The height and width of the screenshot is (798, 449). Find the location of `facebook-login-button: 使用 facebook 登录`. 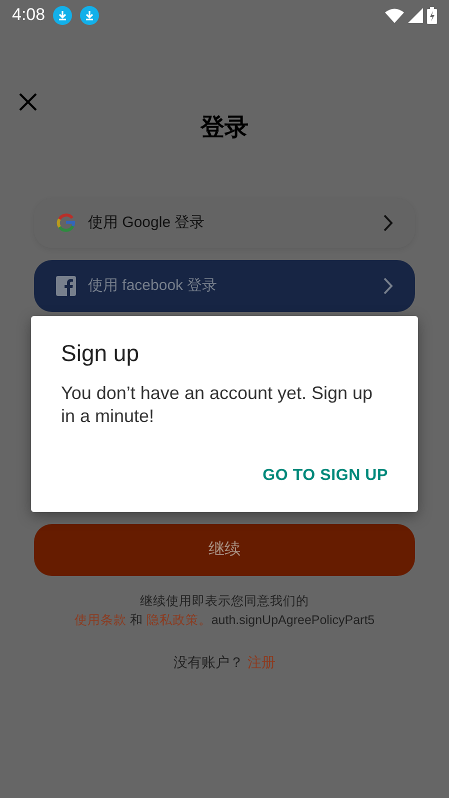

facebook-login-button: 使用 facebook 登录 is located at coordinates (224, 286).